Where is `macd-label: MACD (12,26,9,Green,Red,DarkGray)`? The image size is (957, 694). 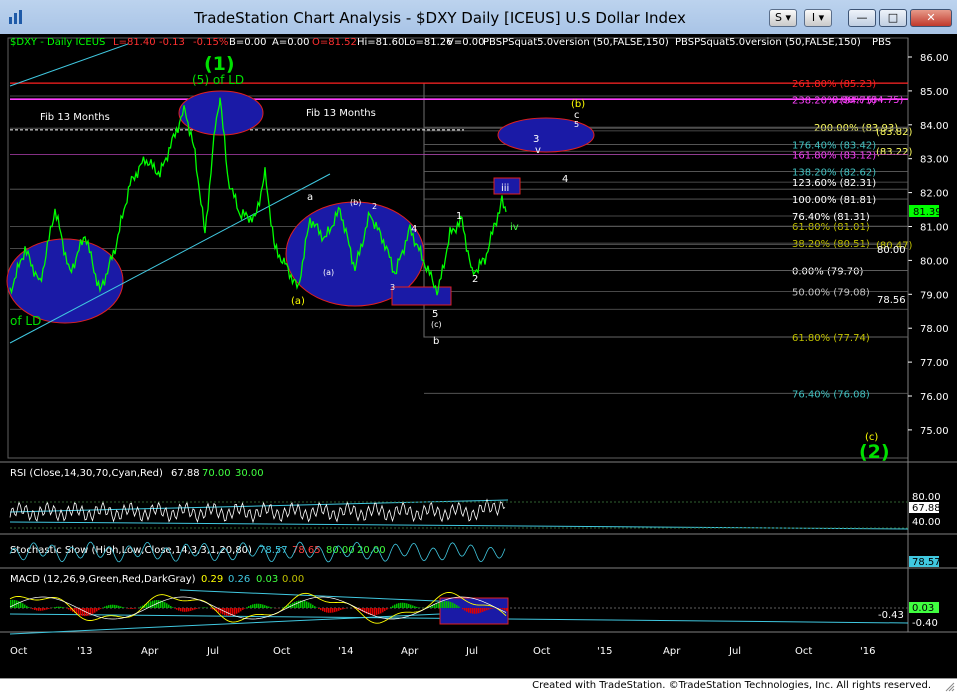 macd-label: MACD (12,26,9,Green,Red,DarkGray) is located at coordinates (103, 579).